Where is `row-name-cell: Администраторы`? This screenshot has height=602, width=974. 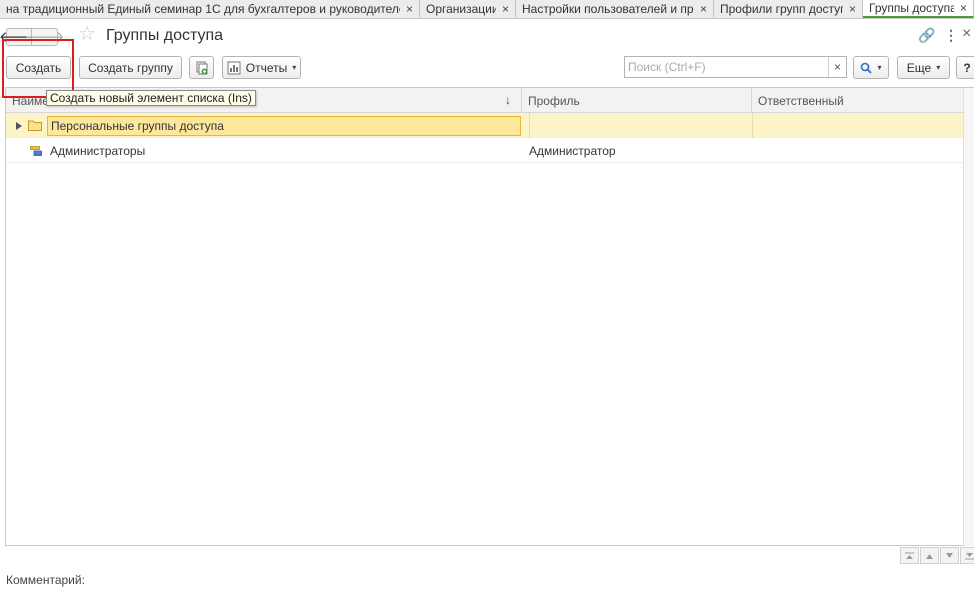 row-name-cell: Администраторы is located at coordinates (97, 150).